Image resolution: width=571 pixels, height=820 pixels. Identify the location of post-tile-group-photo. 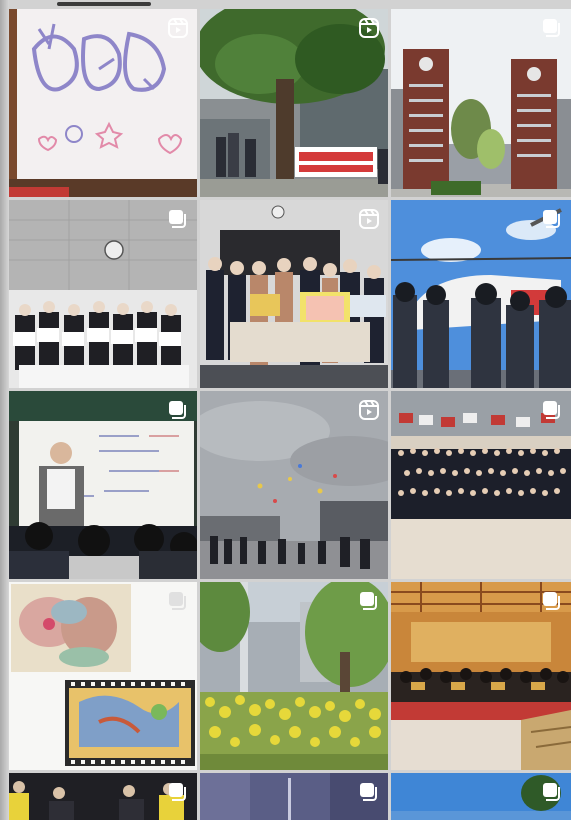
(481, 485).